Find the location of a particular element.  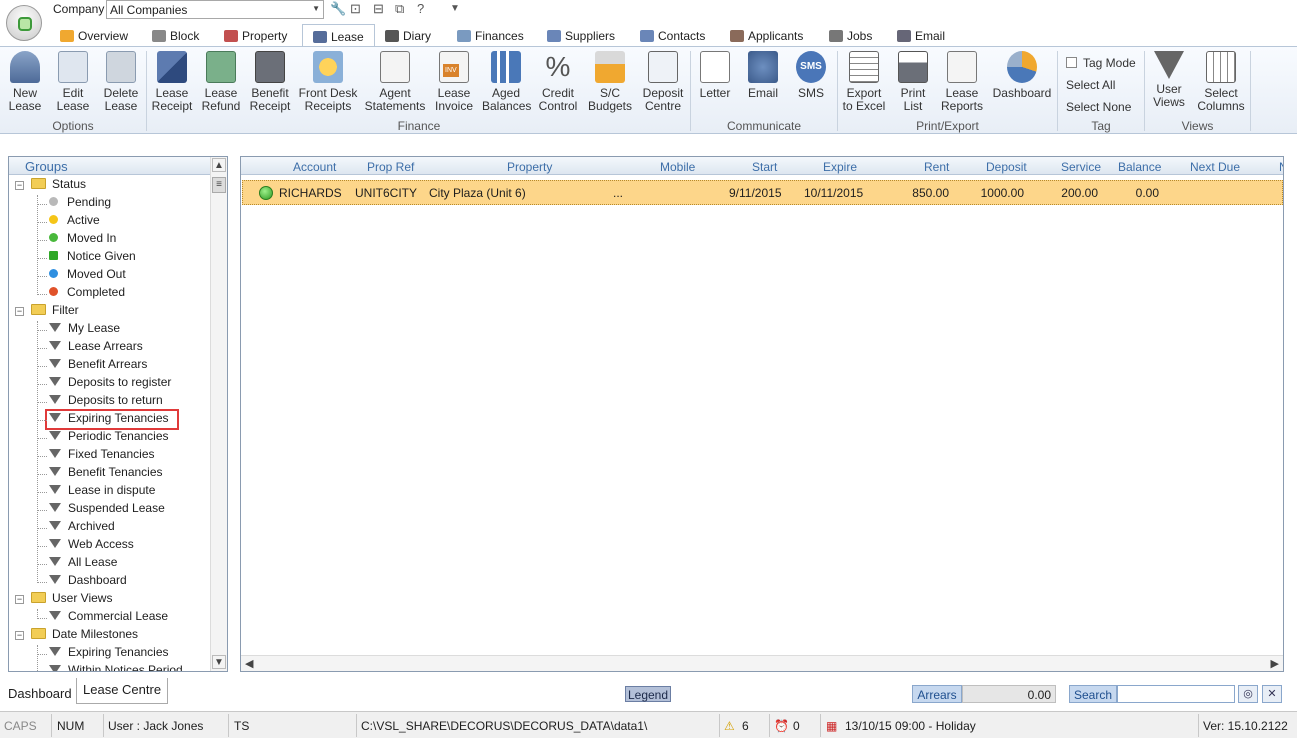

tree-item: Web Access is located at coordinates (91, 546).